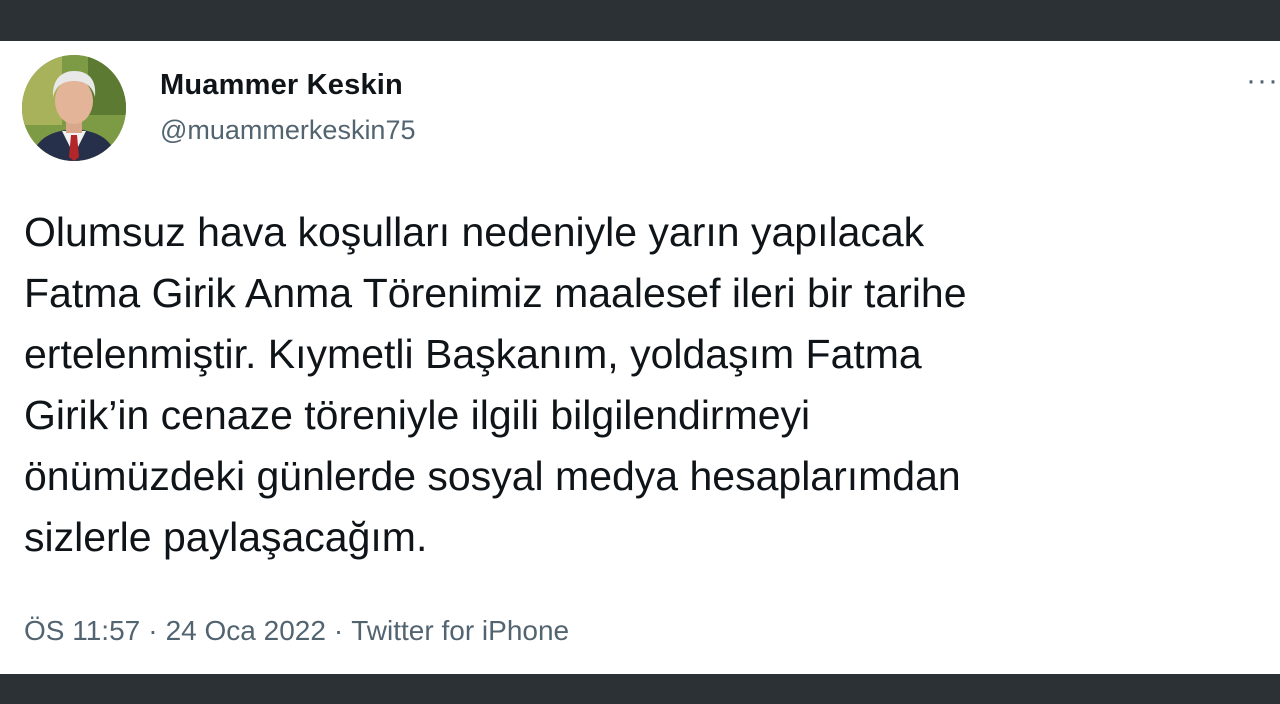  Describe the element at coordinates (288, 130) in the screenshot. I see `author-handle: @muammerkeskin75` at that location.